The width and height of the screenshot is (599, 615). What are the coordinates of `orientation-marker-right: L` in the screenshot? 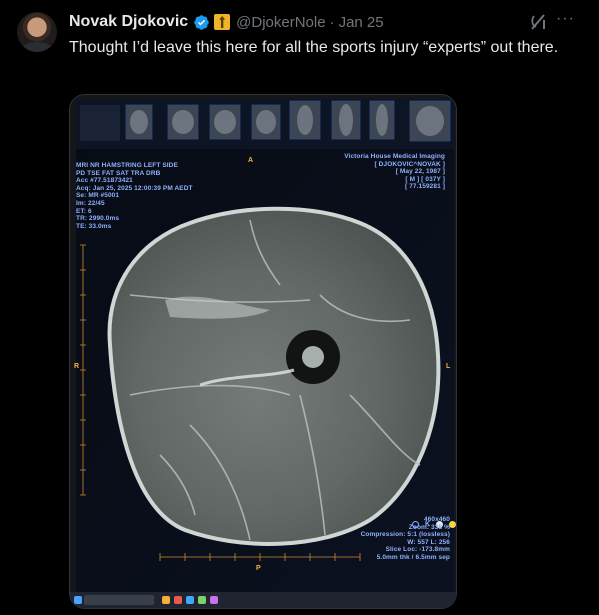 It's located at (448, 366).